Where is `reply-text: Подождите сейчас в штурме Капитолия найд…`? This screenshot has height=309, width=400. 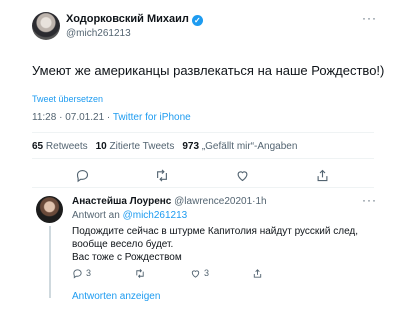 reply-text: Подождите сейчас в штурме Капитолия найд… is located at coordinates (215, 244).